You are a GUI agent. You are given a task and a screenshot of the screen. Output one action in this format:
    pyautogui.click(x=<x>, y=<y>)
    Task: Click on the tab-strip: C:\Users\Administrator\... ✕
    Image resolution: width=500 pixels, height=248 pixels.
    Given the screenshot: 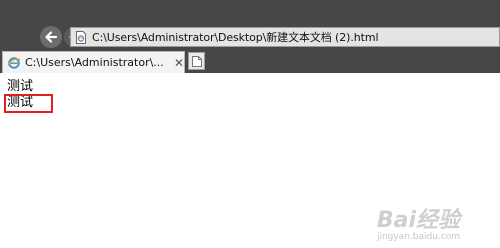 What is the action you would take?
    pyautogui.click(x=250, y=61)
    